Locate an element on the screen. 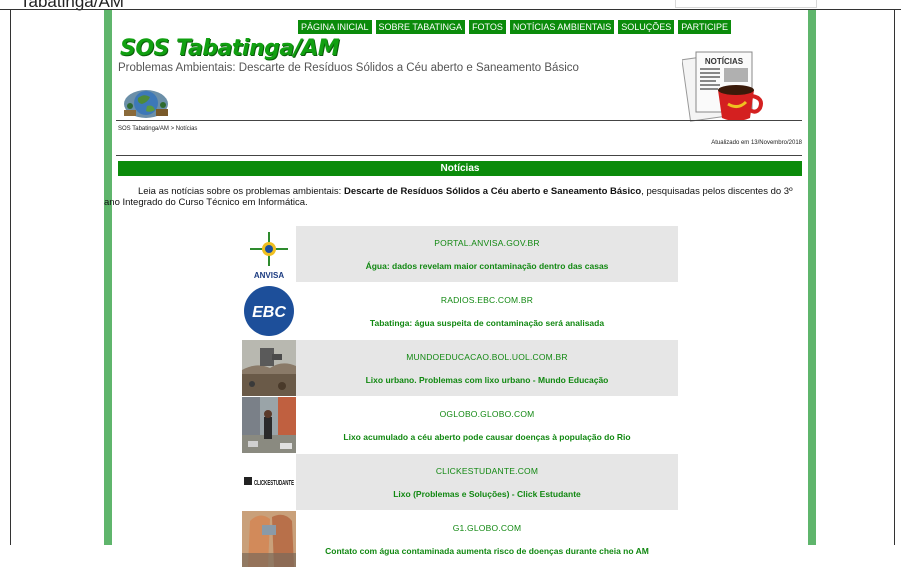 The width and height of the screenshot is (901, 568). right-border is located at coordinates (894, 277).